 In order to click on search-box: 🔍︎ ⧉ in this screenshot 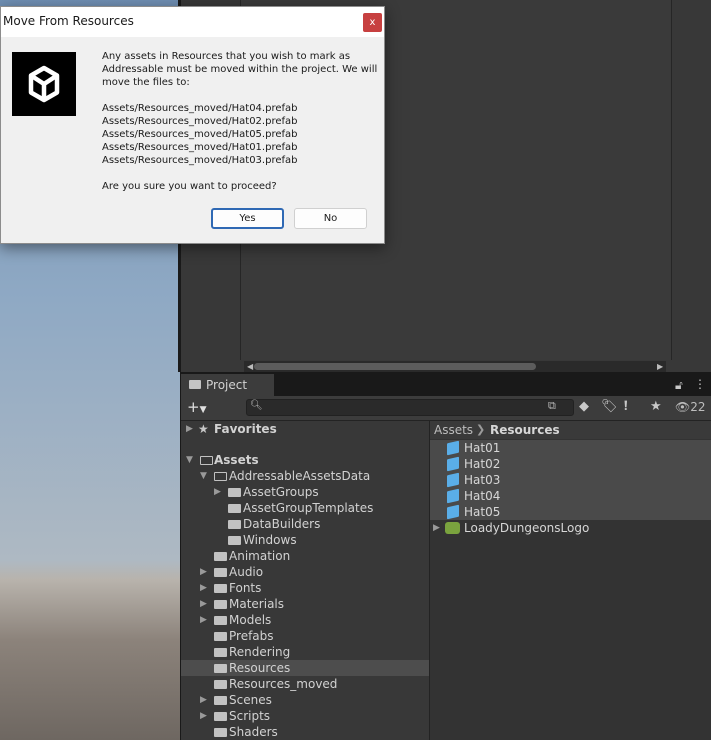, I will do `click(410, 407)`.